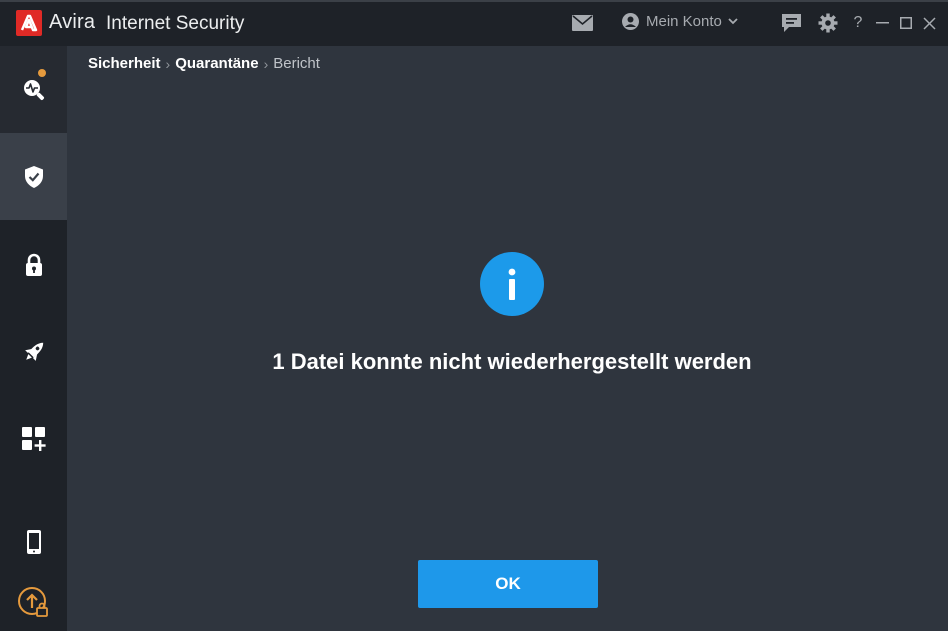 The height and width of the screenshot is (631, 948). I want to click on breadcrumb: Sicherheit › Quarantäne › Bericht, so click(204, 63).